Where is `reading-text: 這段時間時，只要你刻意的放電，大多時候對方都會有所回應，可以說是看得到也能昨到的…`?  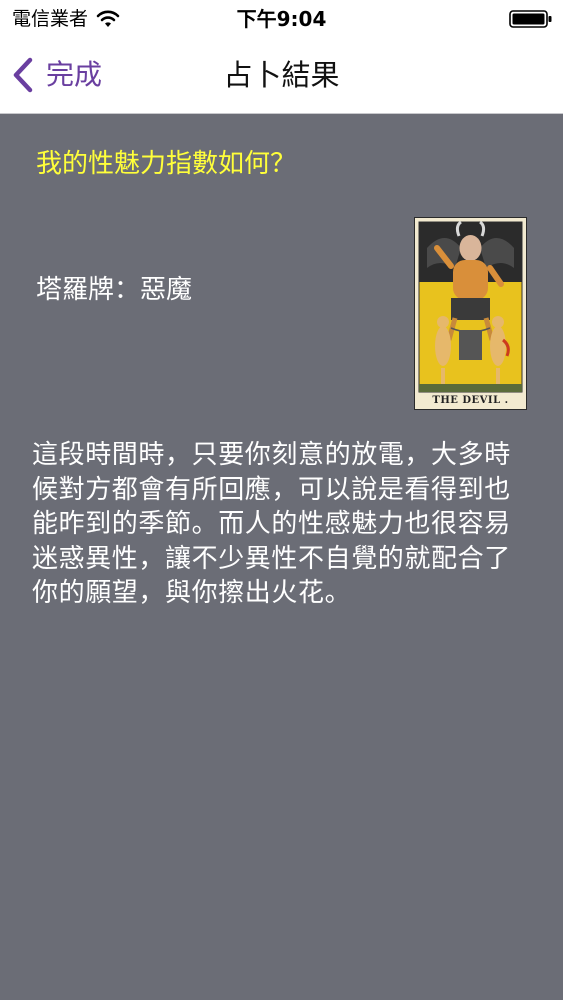 reading-text: 這段時間時，只要你刻意的放電，大多時候對方都會有所回應，可以說是看得到也能昨到的… is located at coordinates (271, 524).